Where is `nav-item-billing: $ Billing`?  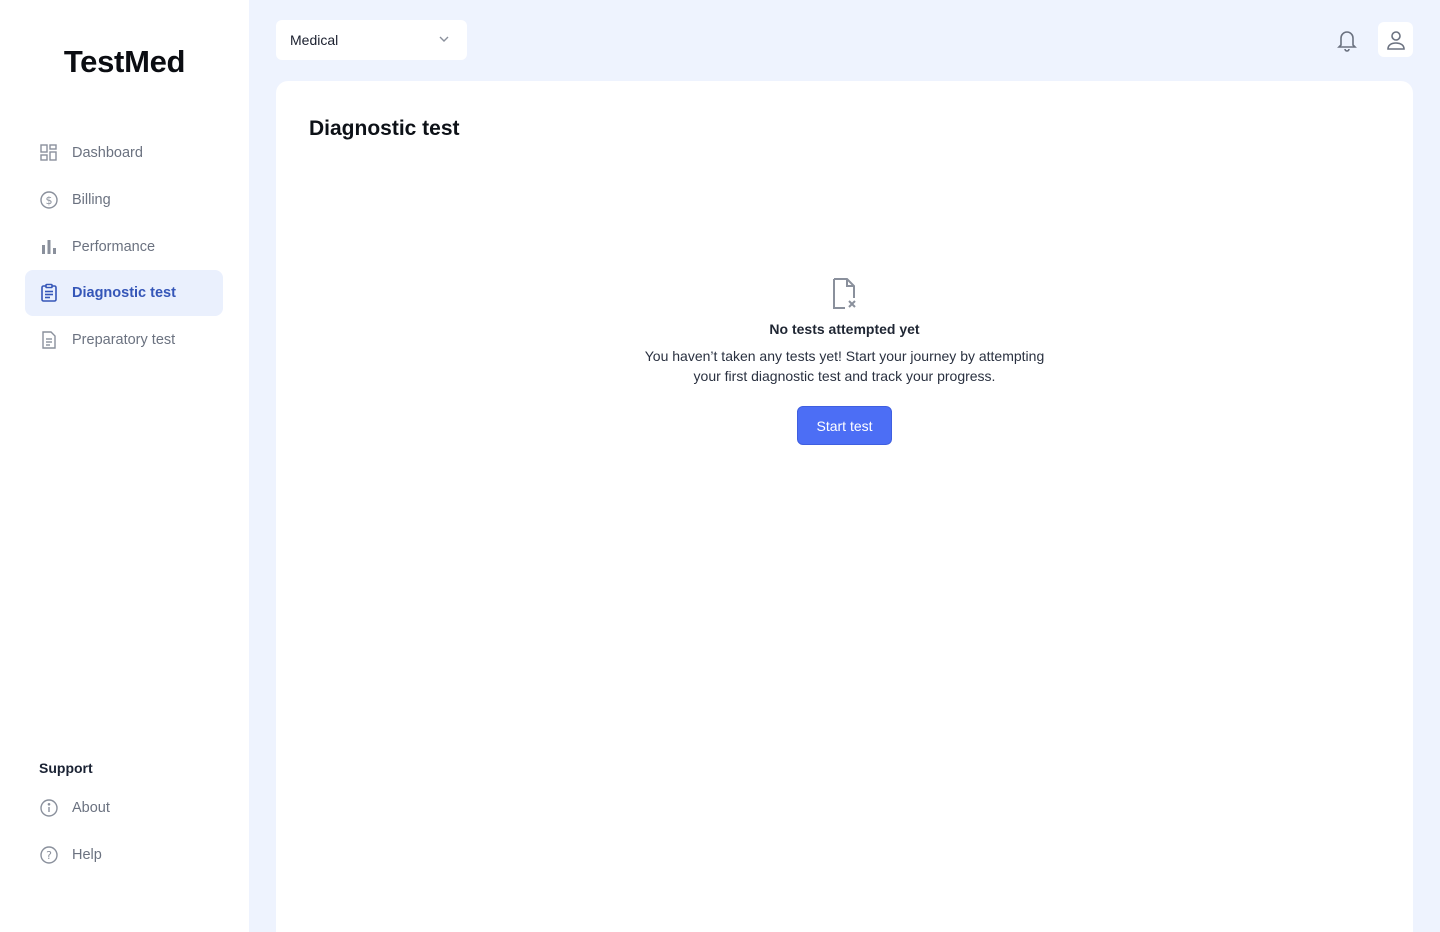
nav-item-billing: $ Billing is located at coordinates (124, 200).